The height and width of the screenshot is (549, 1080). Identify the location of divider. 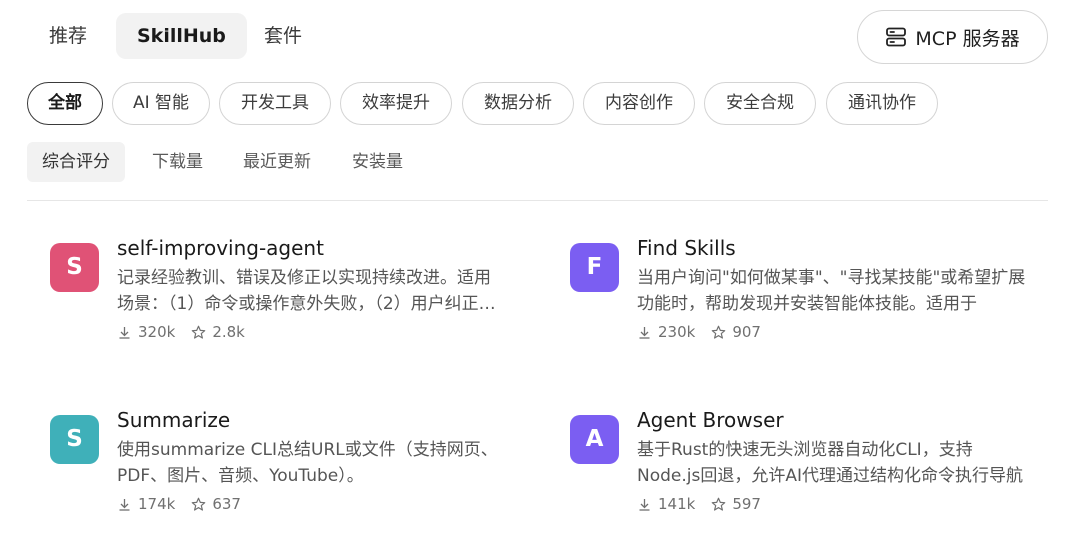
(537, 200).